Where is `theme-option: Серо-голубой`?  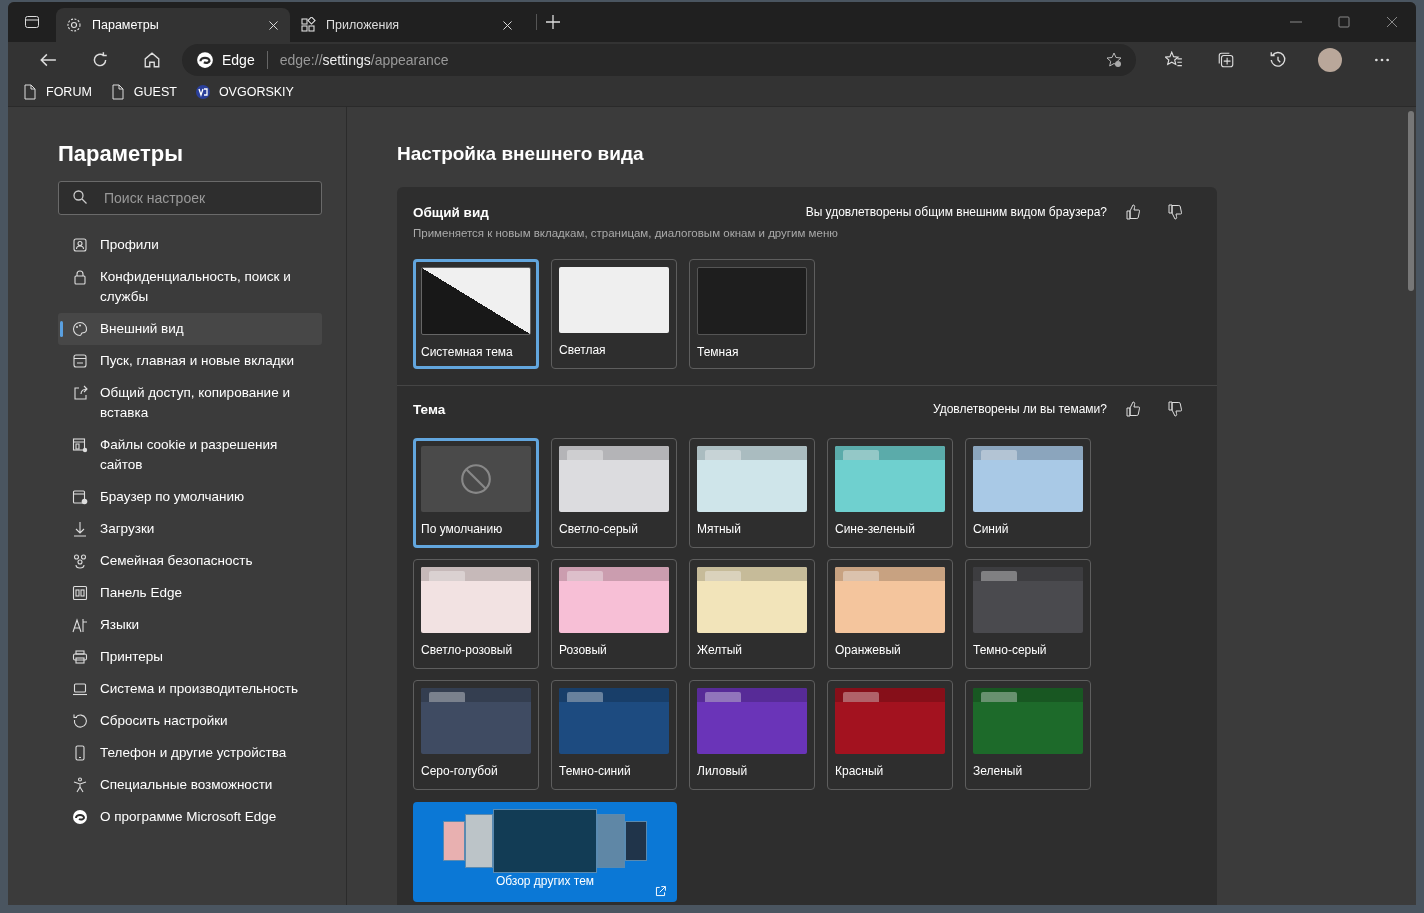
theme-option: Серо-голубой is located at coordinates (476, 735).